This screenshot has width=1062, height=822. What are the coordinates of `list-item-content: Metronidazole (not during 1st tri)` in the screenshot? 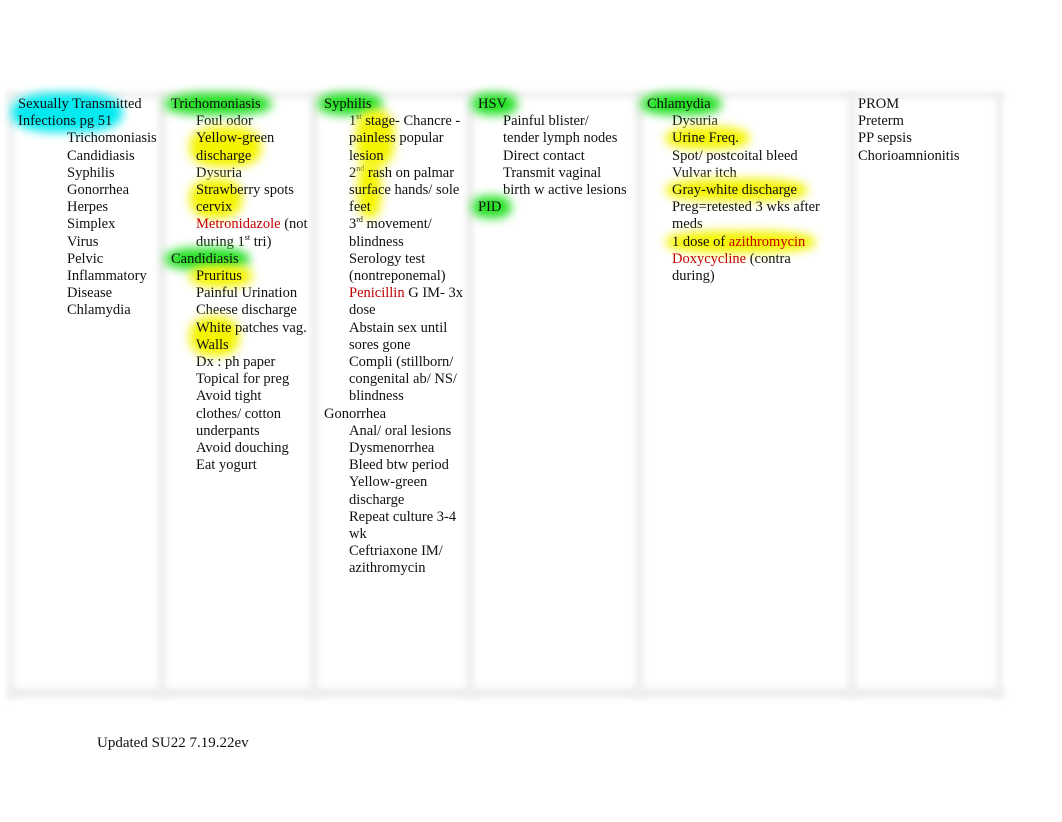 It's located at (252, 232).